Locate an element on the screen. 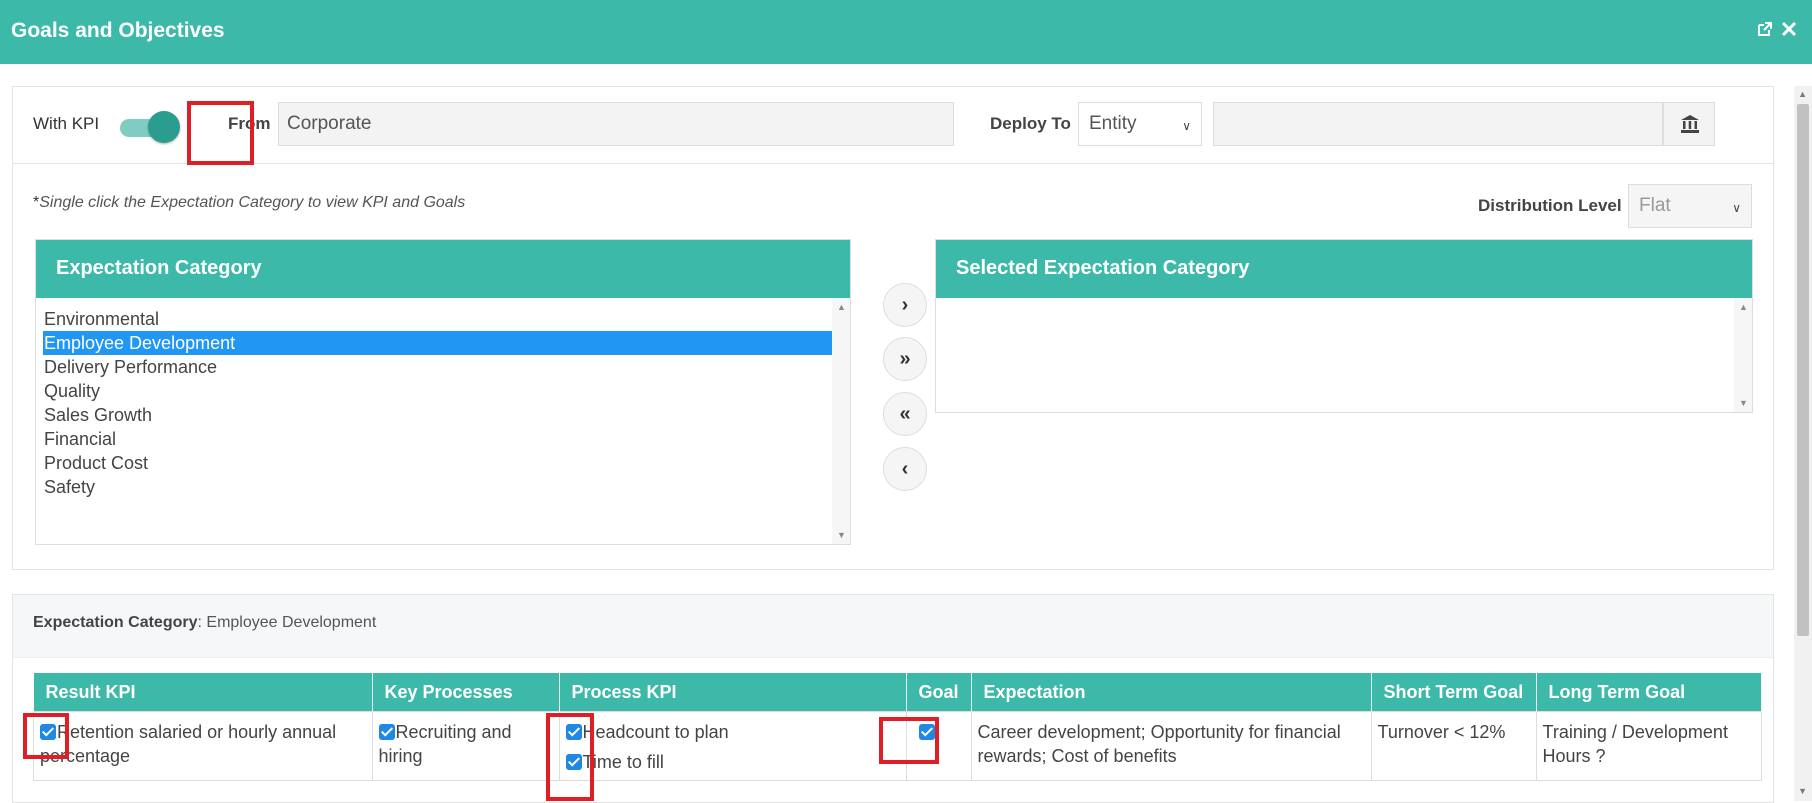  expectation-category-value: Employee Development is located at coordinates (291, 622).